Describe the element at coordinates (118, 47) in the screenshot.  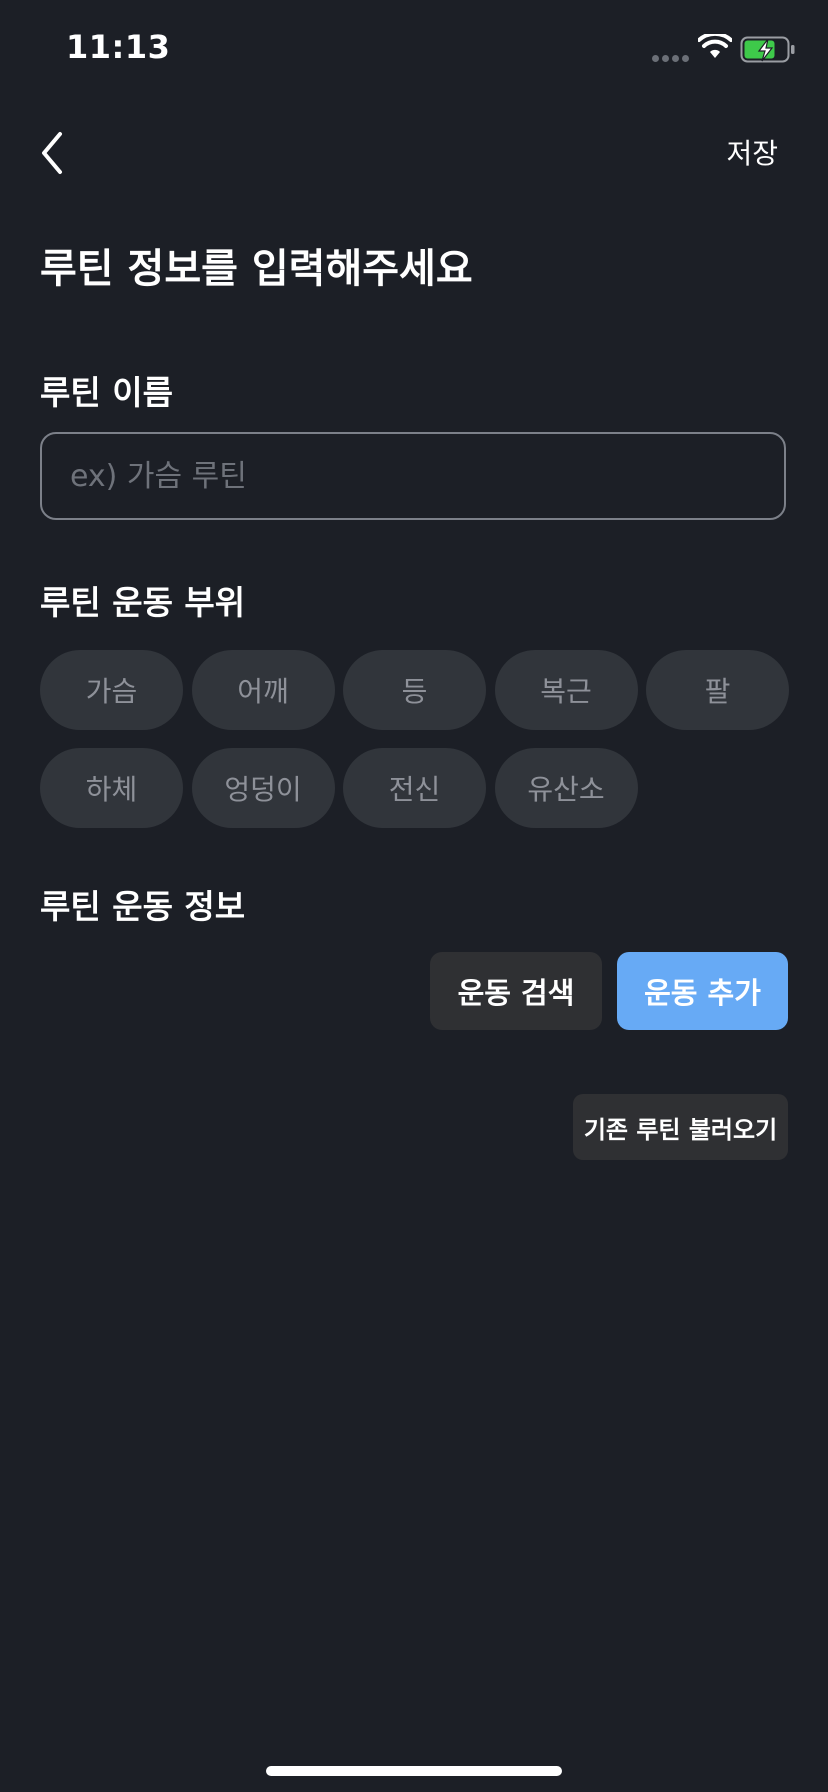
I see `status-time: 11:13` at that location.